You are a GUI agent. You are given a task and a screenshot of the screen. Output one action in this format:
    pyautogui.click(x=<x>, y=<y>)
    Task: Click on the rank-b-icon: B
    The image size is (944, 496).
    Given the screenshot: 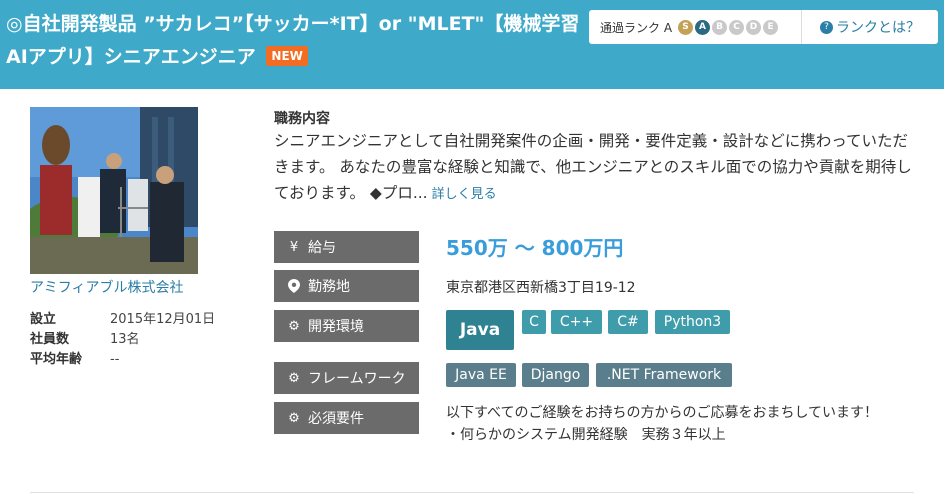 What is the action you would take?
    pyautogui.click(x=720, y=27)
    